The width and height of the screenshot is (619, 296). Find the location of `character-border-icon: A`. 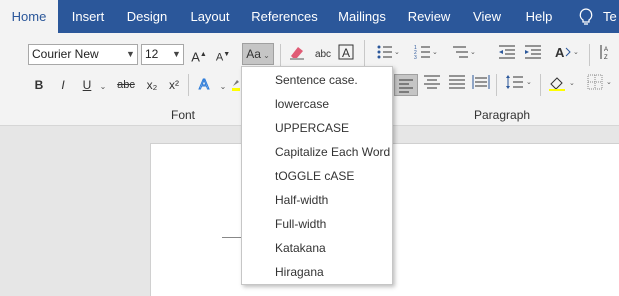

character-border-icon: A is located at coordinates (346, 55).